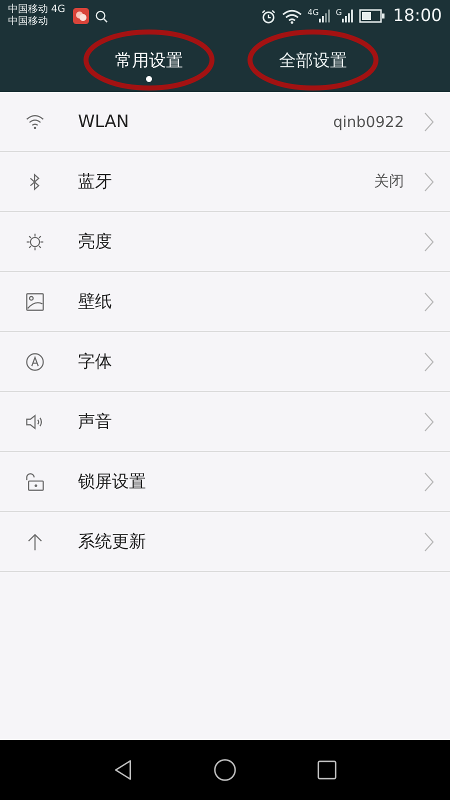 This screenshot has height=800, width=450. I want to click on setting-label: 锁屏设置, so click(112, 482).